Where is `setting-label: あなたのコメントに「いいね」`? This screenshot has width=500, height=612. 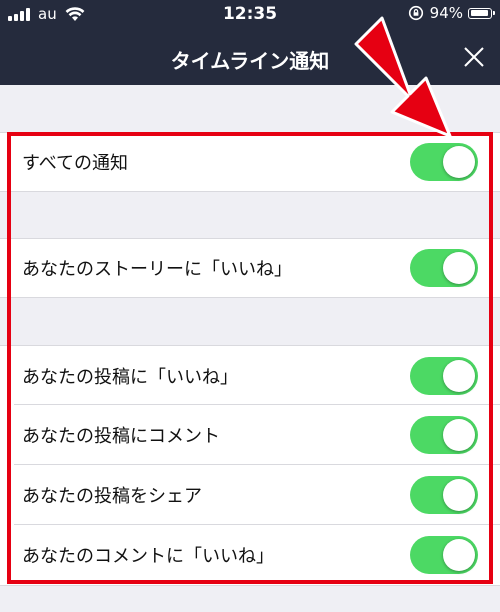 setting-label: あなたのコメントに「いいね」 is located at coordinates (148, 556).